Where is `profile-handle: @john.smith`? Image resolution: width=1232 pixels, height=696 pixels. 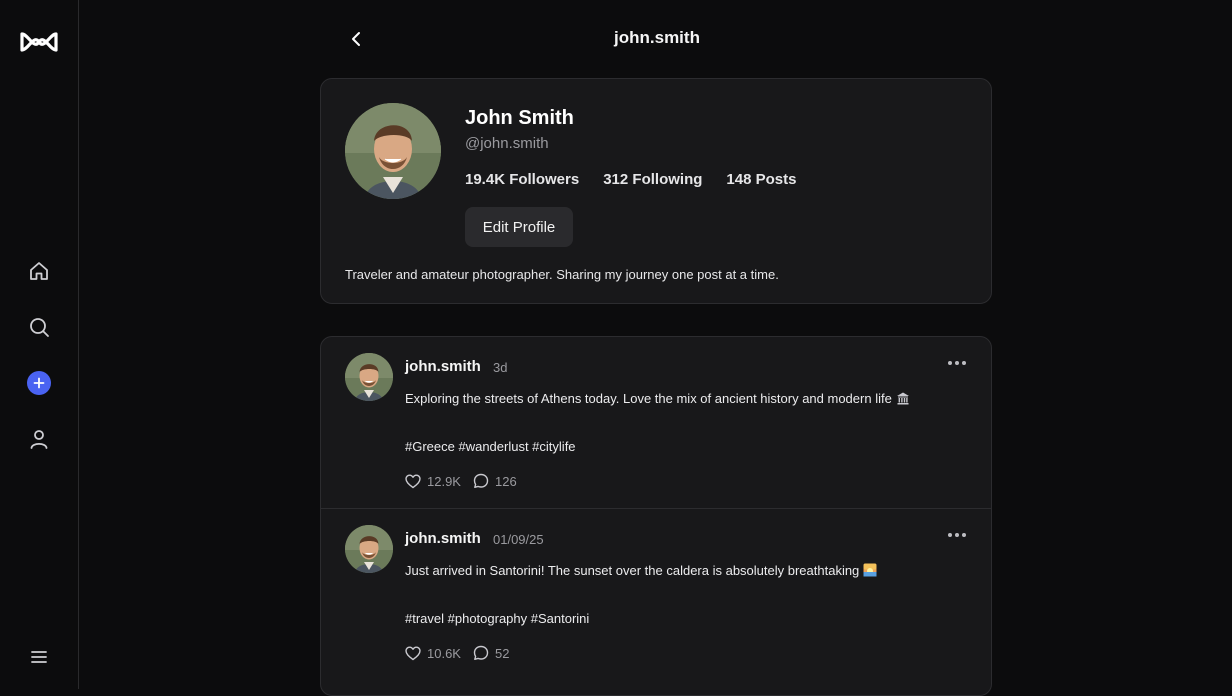
profile-handle: @john.smith is located at coordinates (507, 143).